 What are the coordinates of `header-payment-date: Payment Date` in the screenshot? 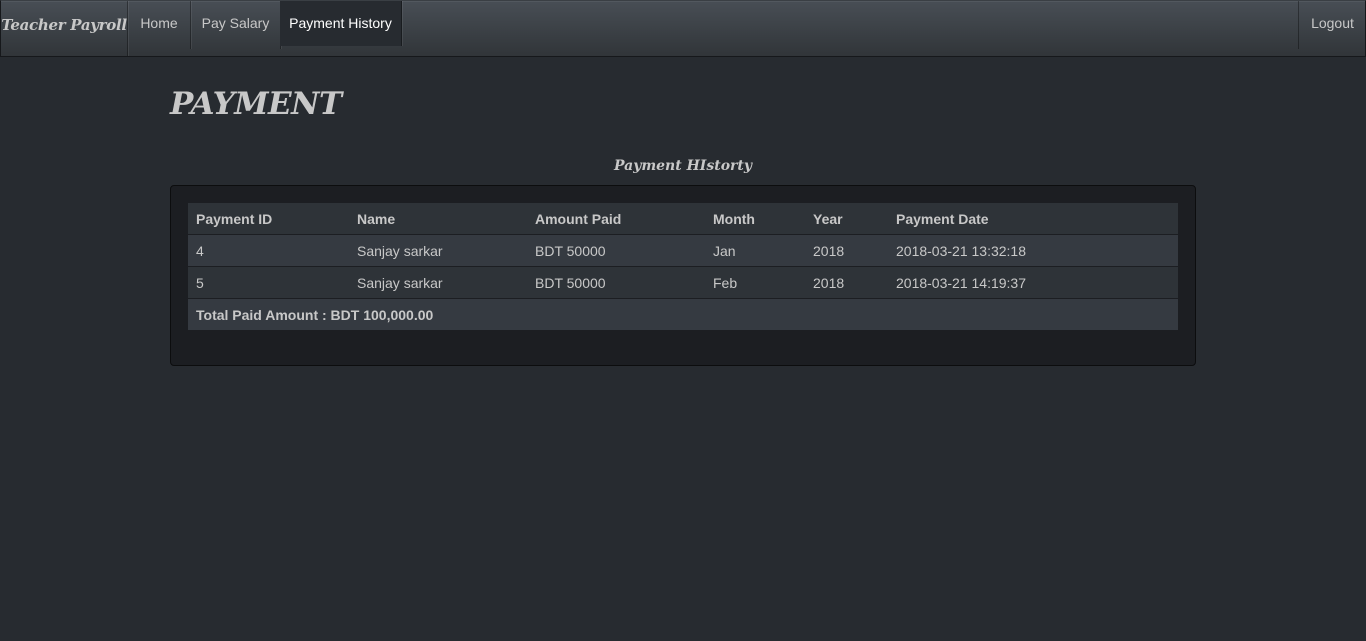 It's located at (1033, 219).